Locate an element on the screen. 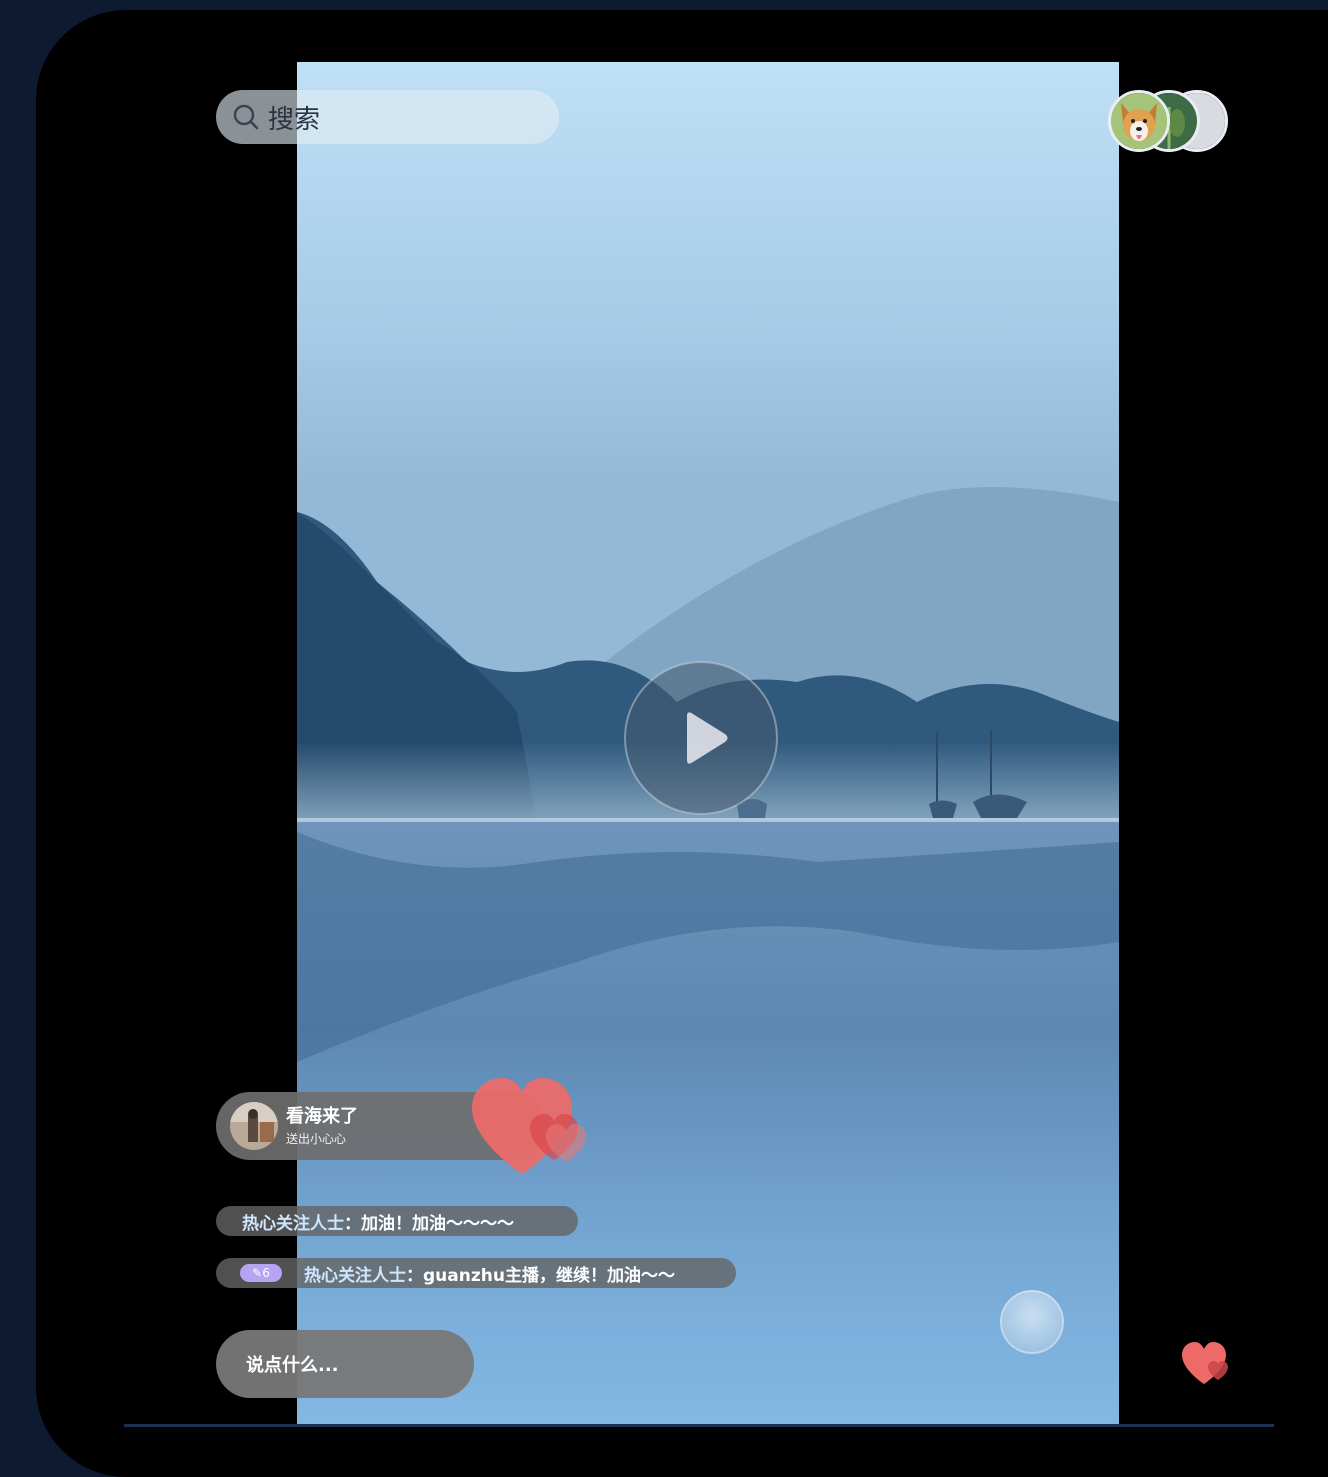  search-icon is located at coordinates (246, 117).